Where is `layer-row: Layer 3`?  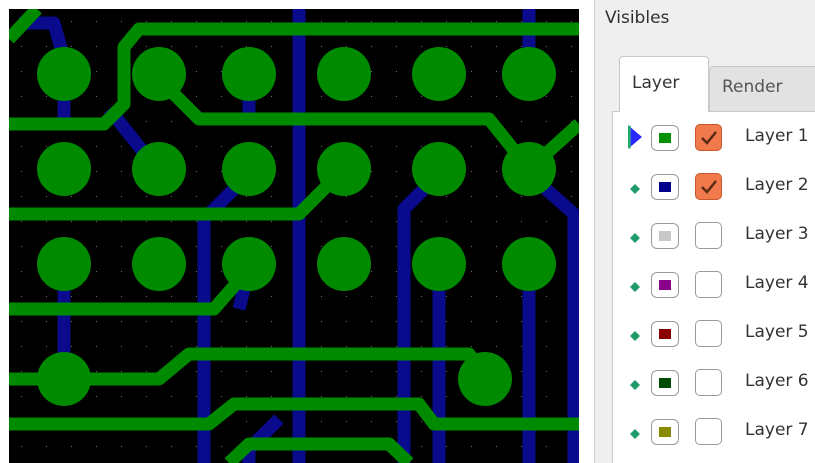 layer-row: Layer 3 is located at coordinates (714, 238).